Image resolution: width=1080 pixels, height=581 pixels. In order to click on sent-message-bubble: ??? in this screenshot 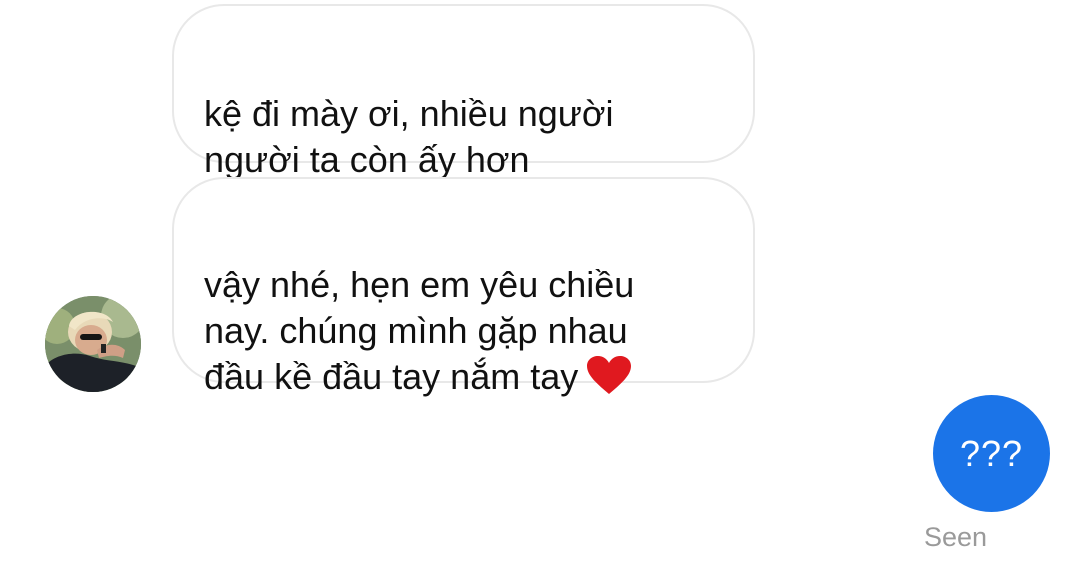, I will do `click(991, 453)`.